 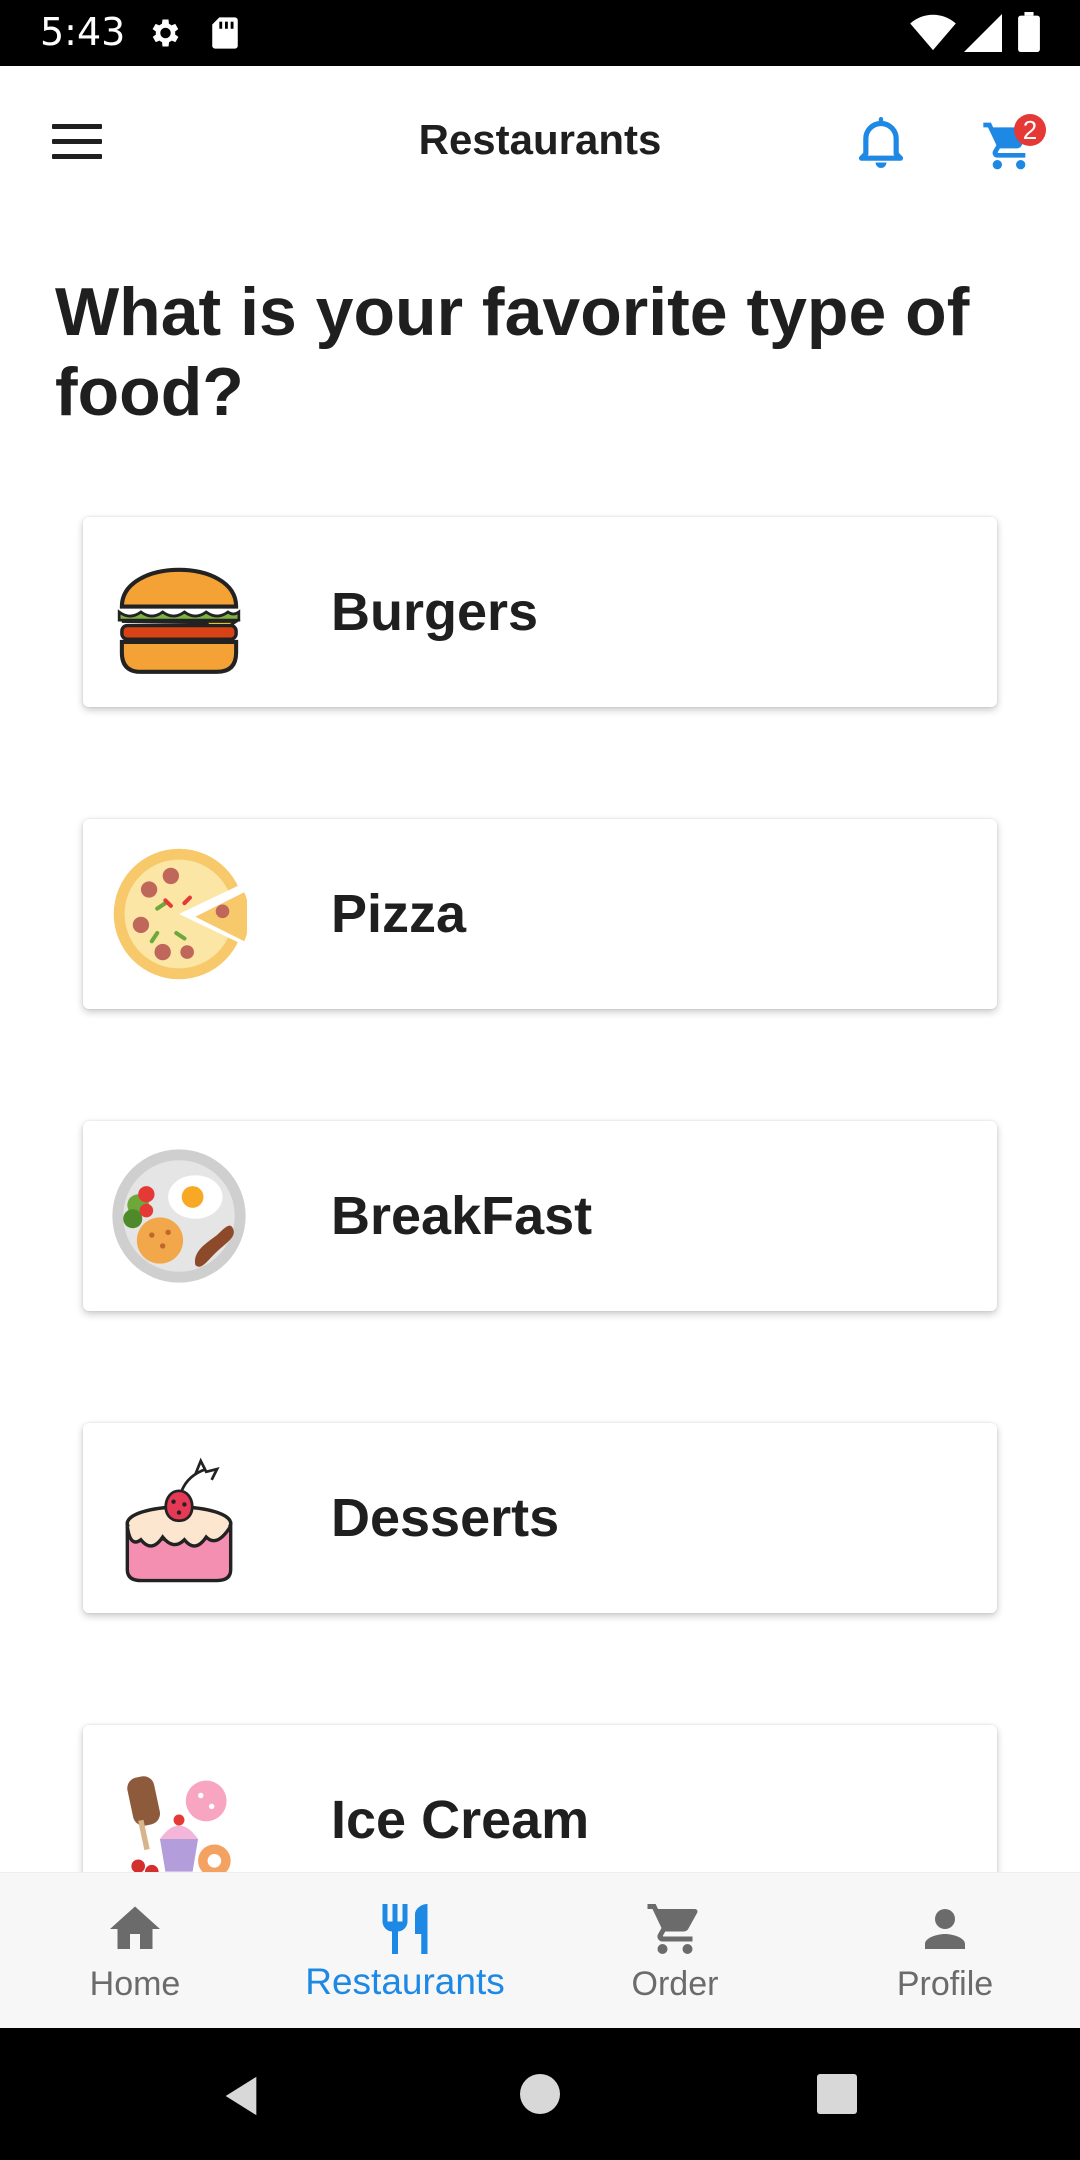 I want to click on category-label: BreakFast, so click(x=462, y=1216).